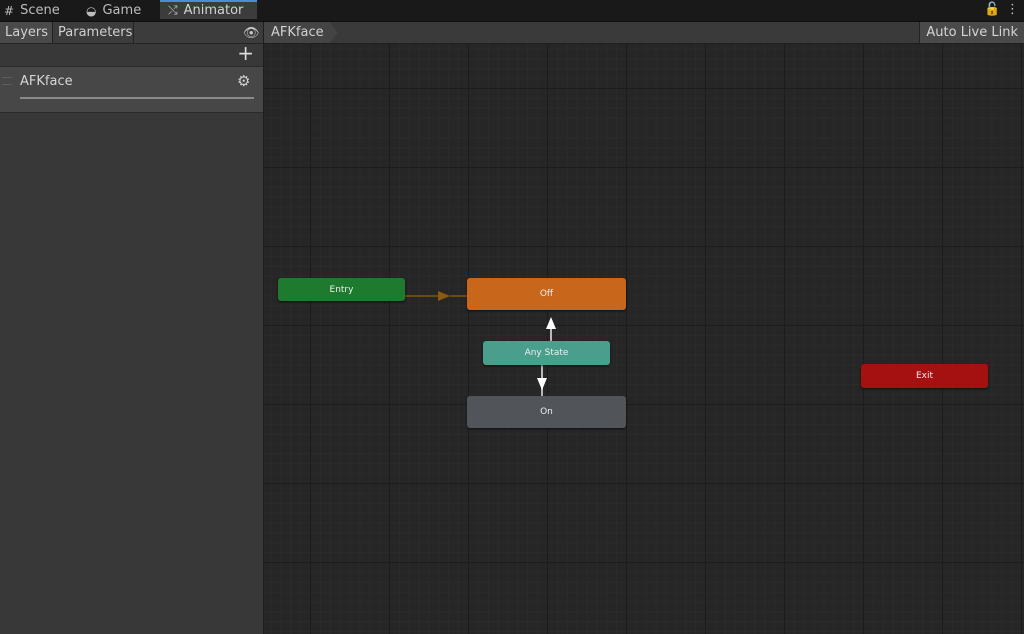  I want to click on graph-toolbar: AFKface Auto Live Link, so click(644, 33).